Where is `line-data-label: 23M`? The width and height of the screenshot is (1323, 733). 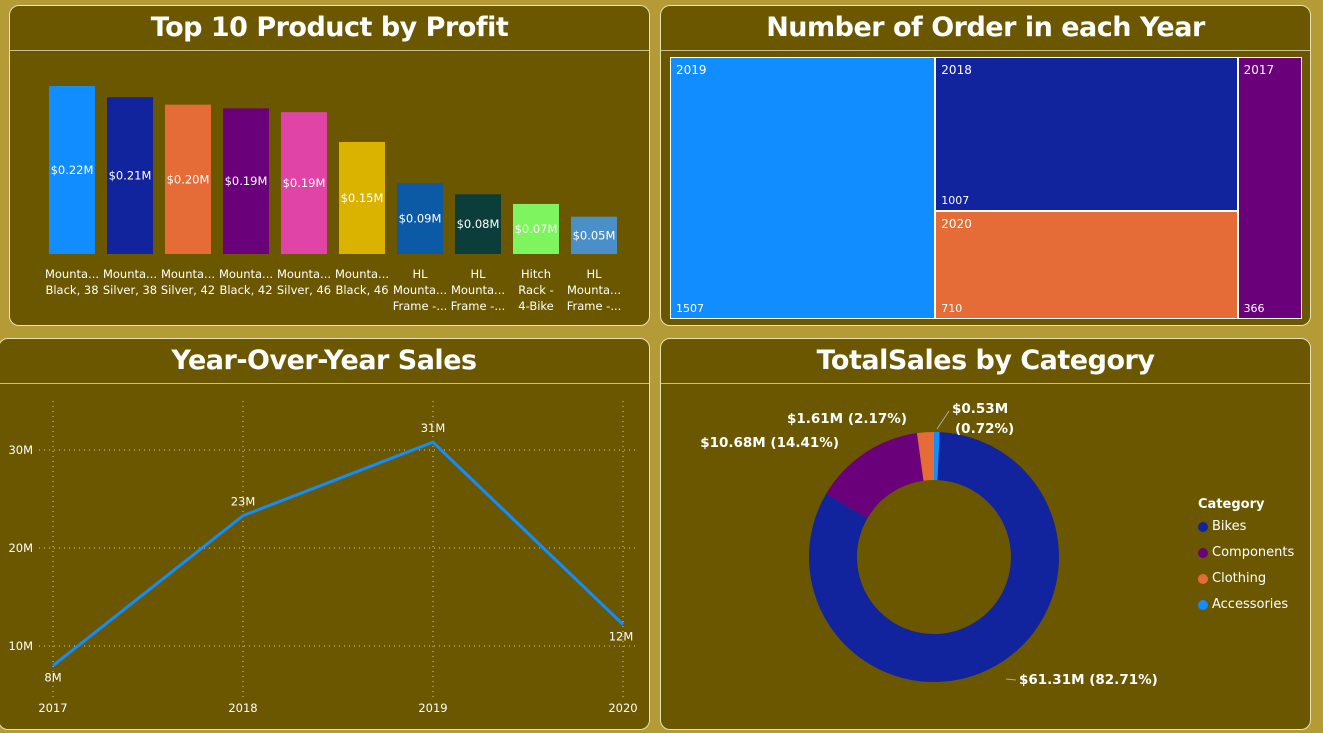 line-data-label: 23M is located at coordinates (243, 502).